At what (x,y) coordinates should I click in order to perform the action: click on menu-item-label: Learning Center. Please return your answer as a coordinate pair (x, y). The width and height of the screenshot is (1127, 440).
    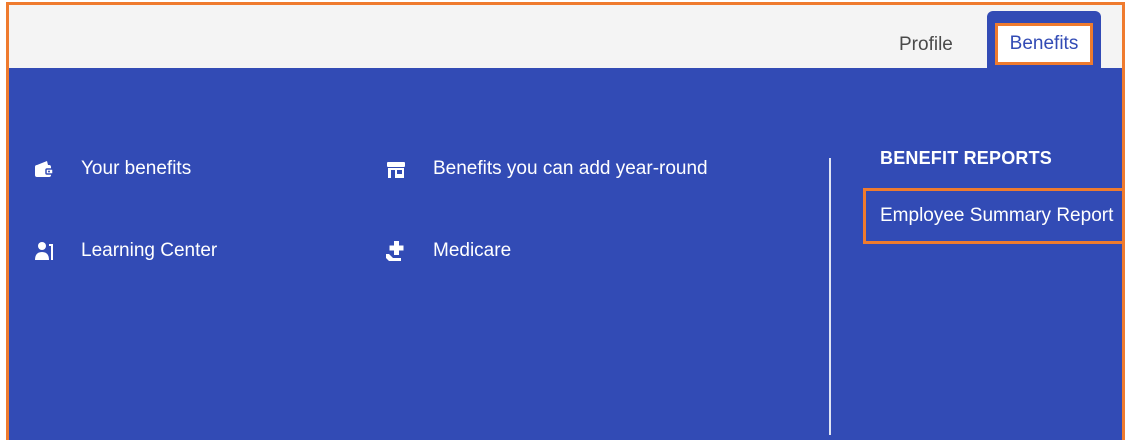
    Looking at the image, I should click on (149, 250).